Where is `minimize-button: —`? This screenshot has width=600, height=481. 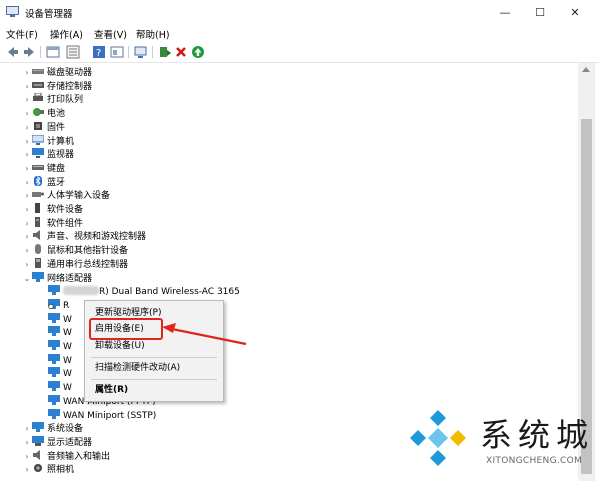 minimize-button: — is located at coordinates (505, 13).